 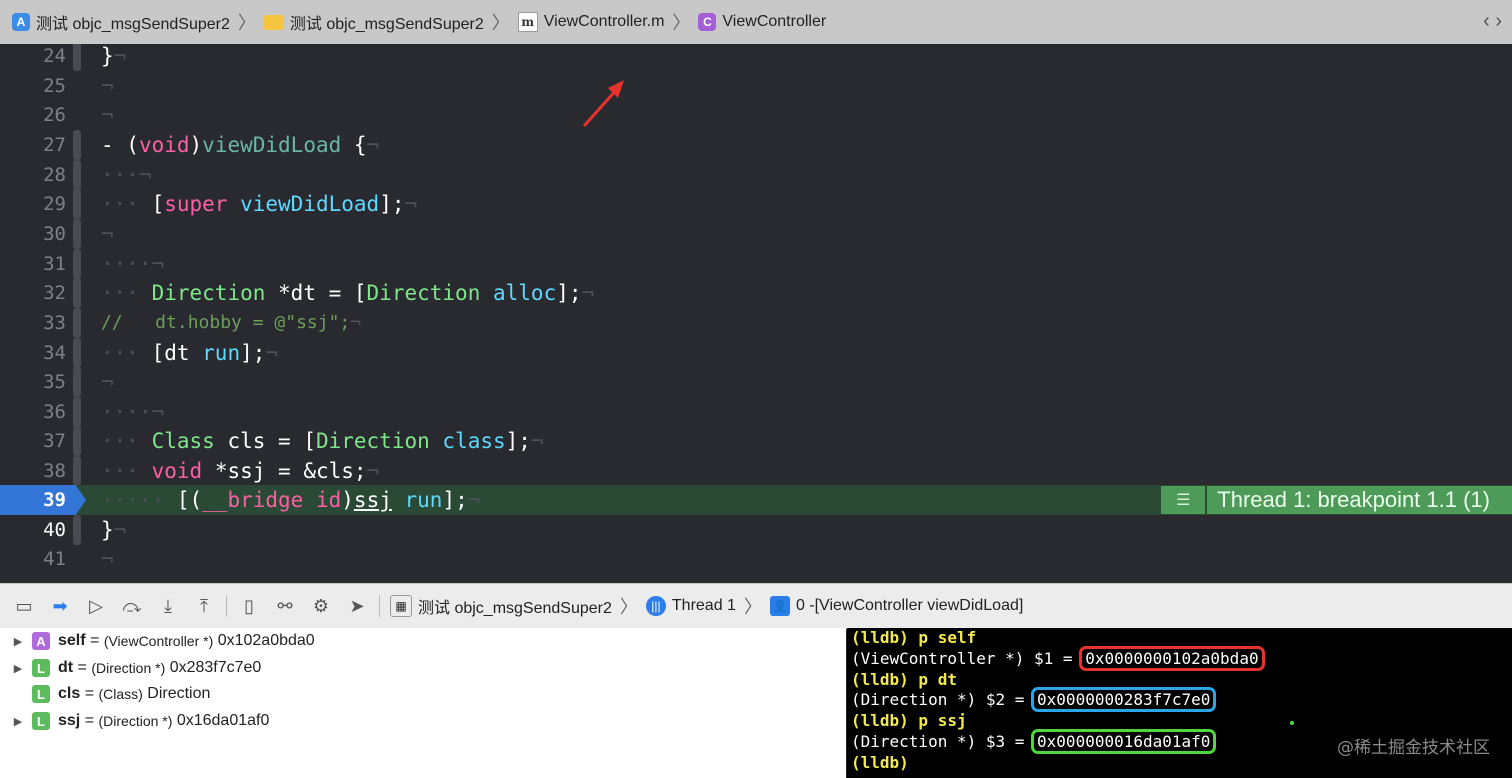 What do you see at coordinates (130, 668) in the screenshot?
I see `variable-row: ▶ L dt = (Direction *) 0x283f7c7e0` at bounding box center [130, 668].